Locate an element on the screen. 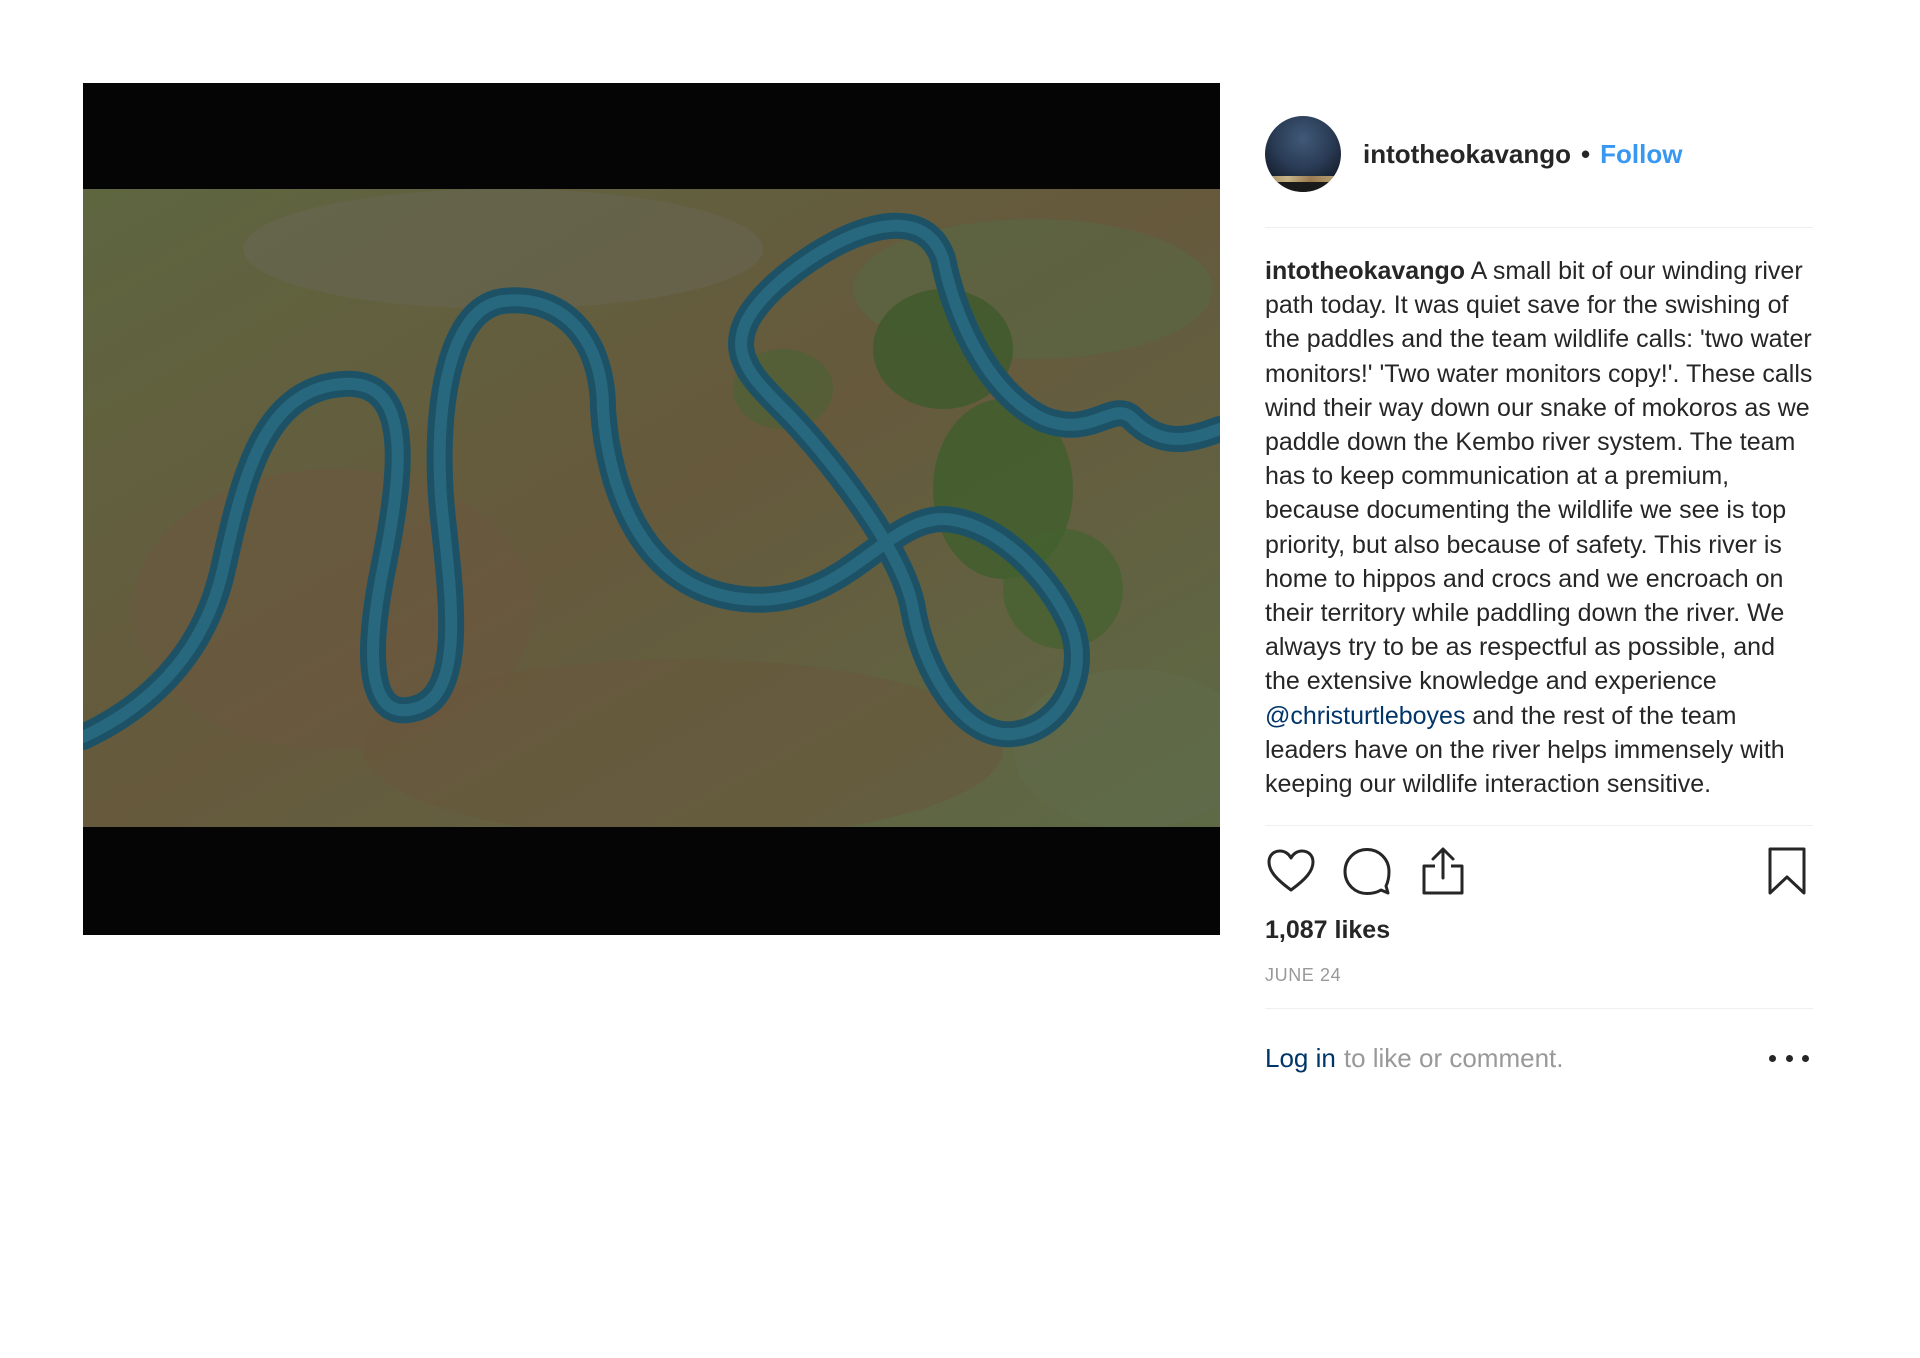 The width and height of the screenshot is (1920, 1358). login-link: Log in is located at coordinates (1300, 1058).